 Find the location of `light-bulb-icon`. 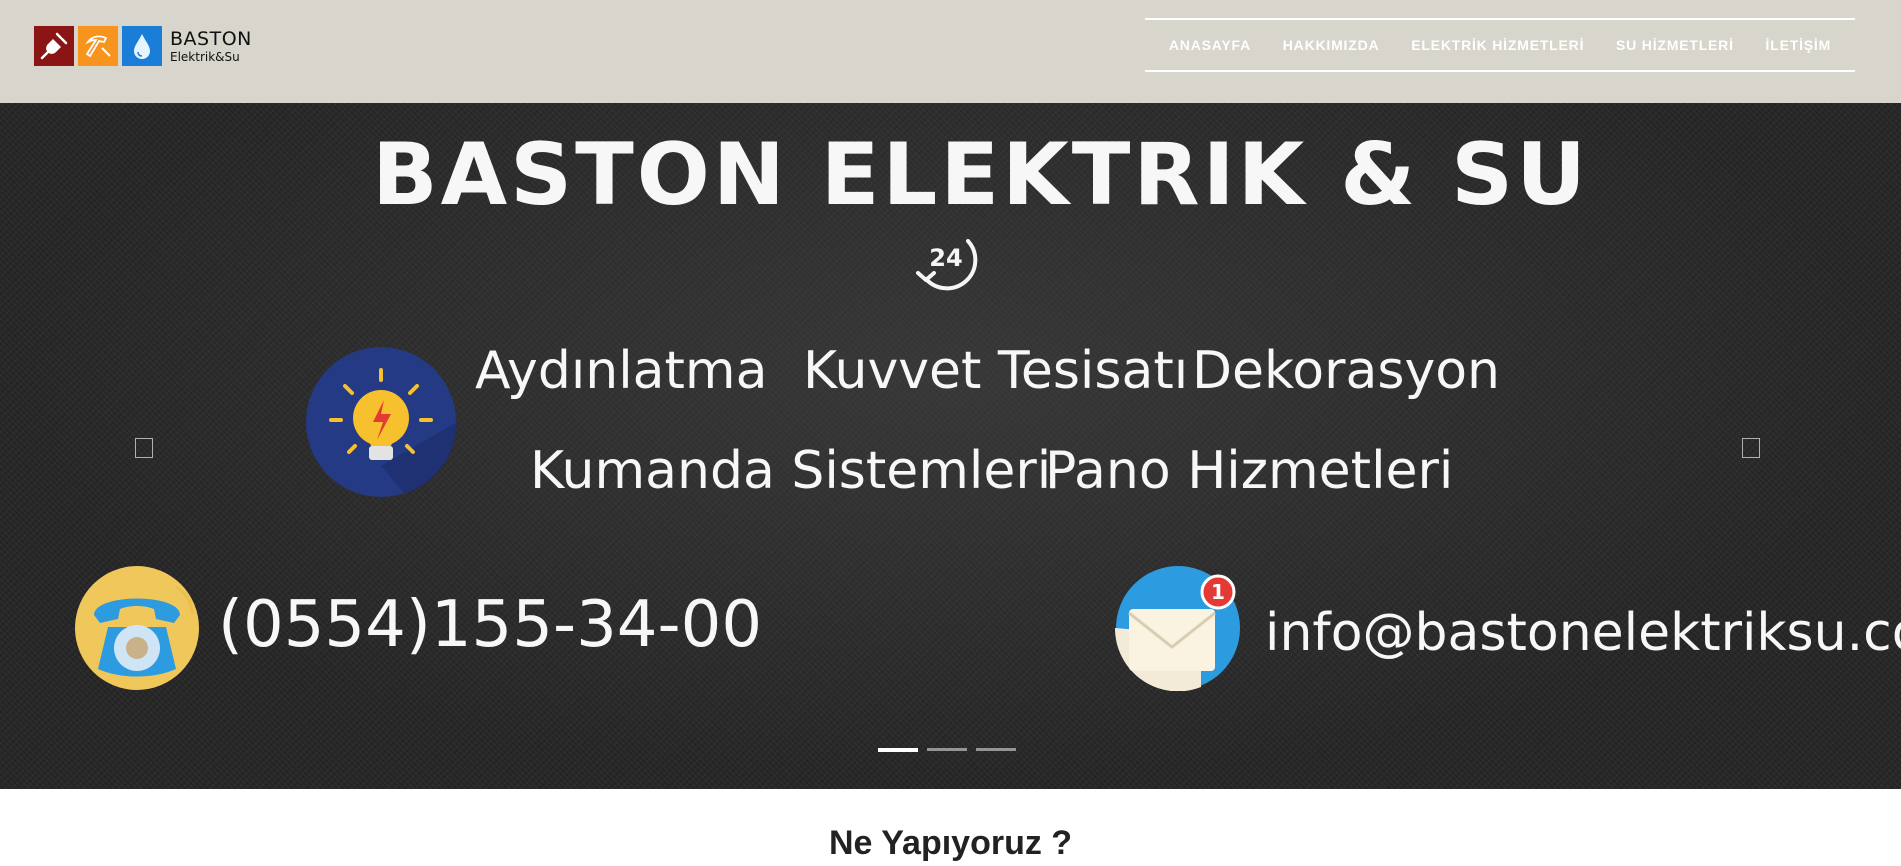

light-bulb-icon is located at coordinates (381, 422).